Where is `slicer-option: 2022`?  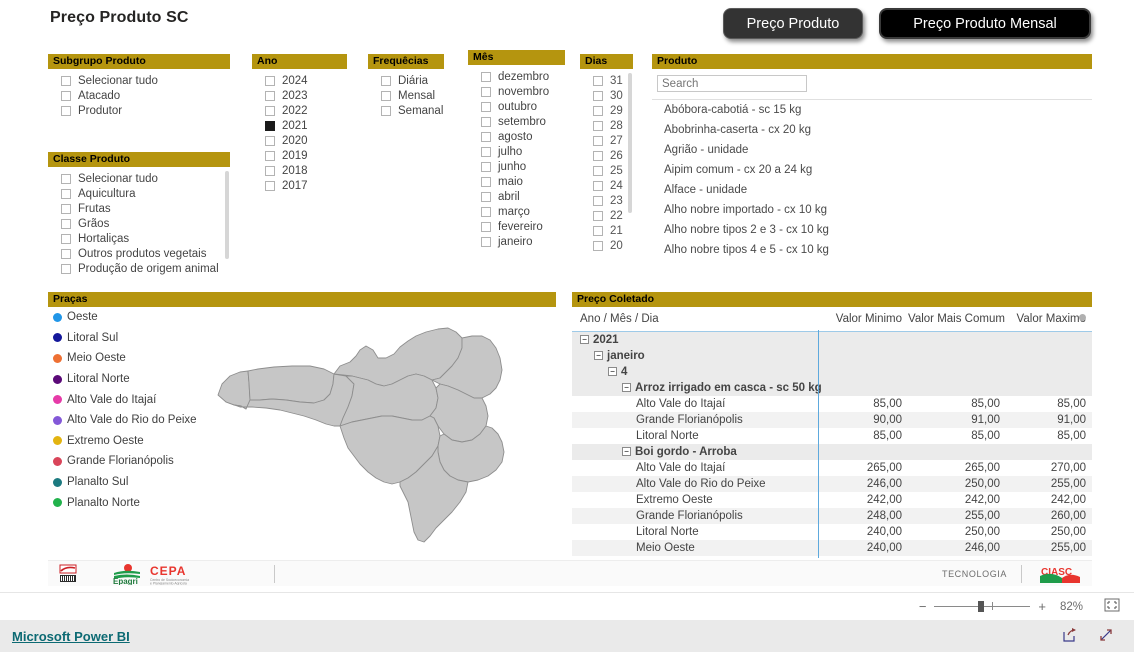 slicer-option: 2022 is located at coordinates (299, 110).